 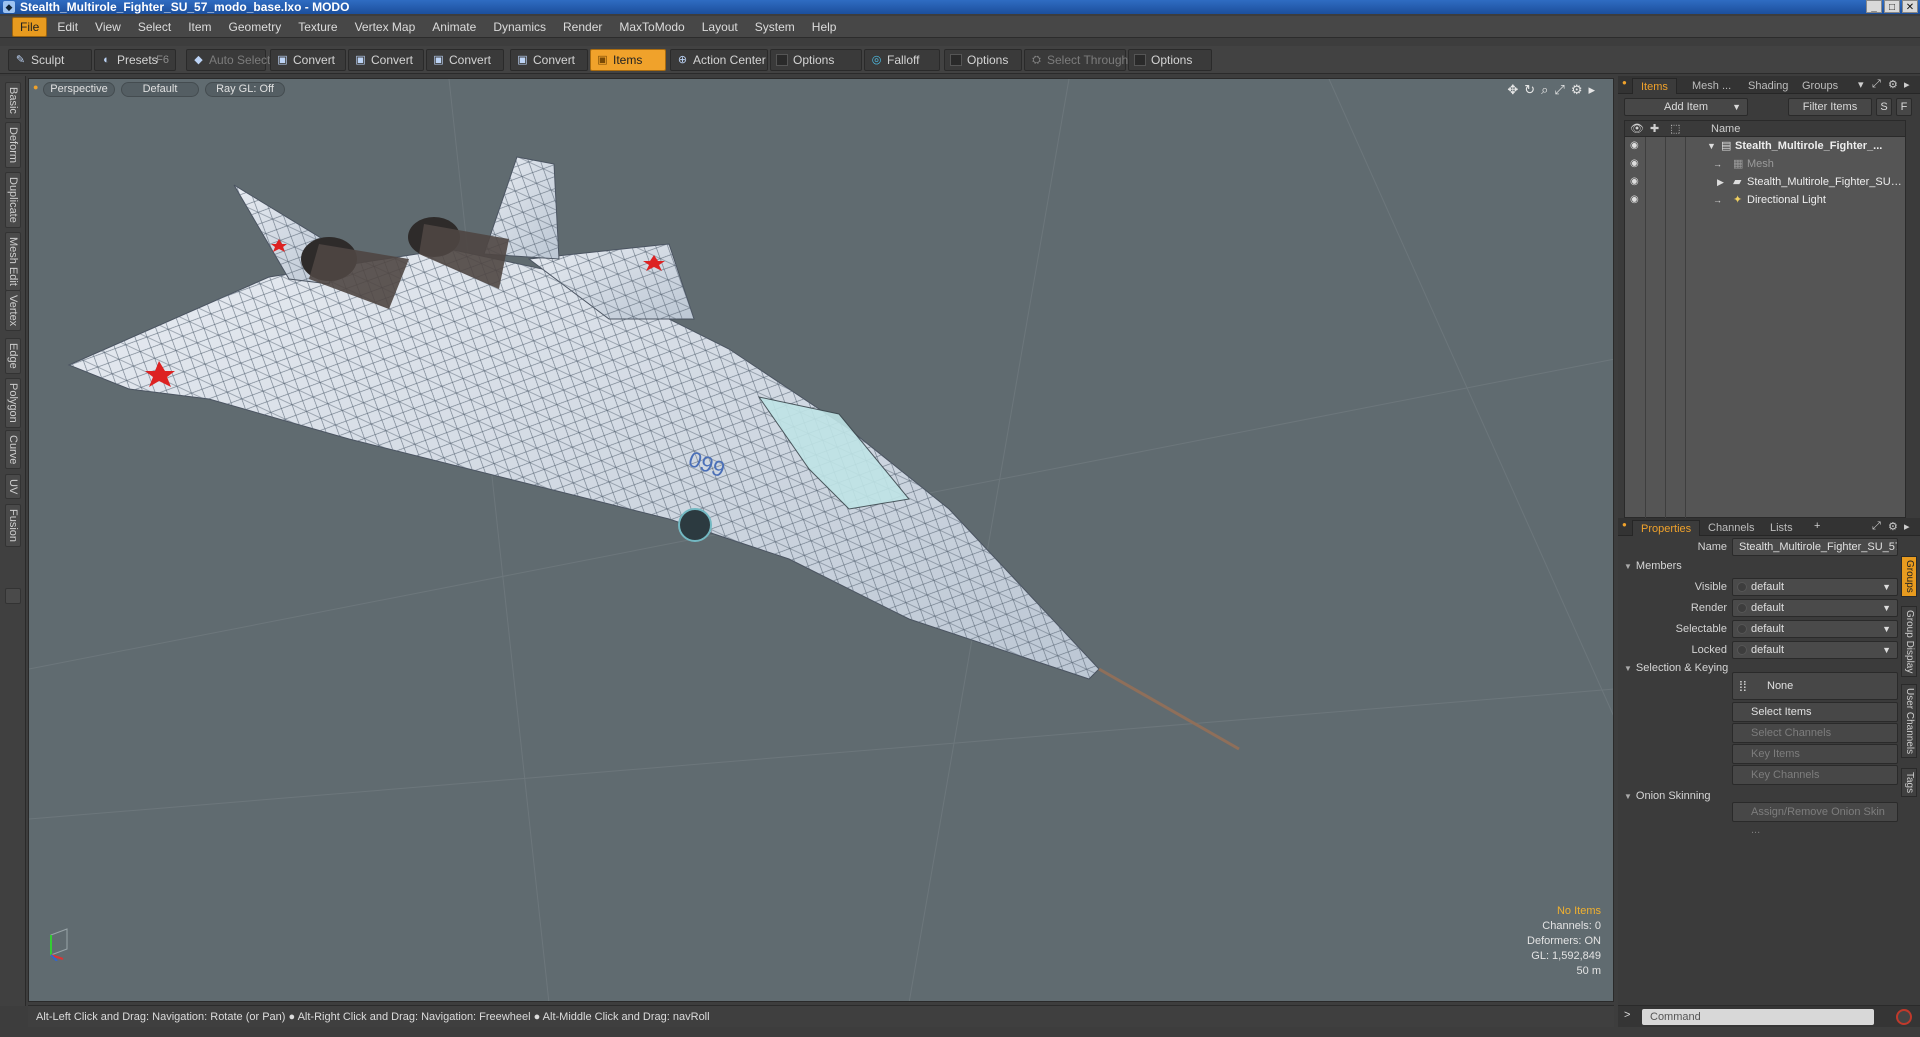 I want to click on members-section: ▼ Members, so click(x=1653, y=566).